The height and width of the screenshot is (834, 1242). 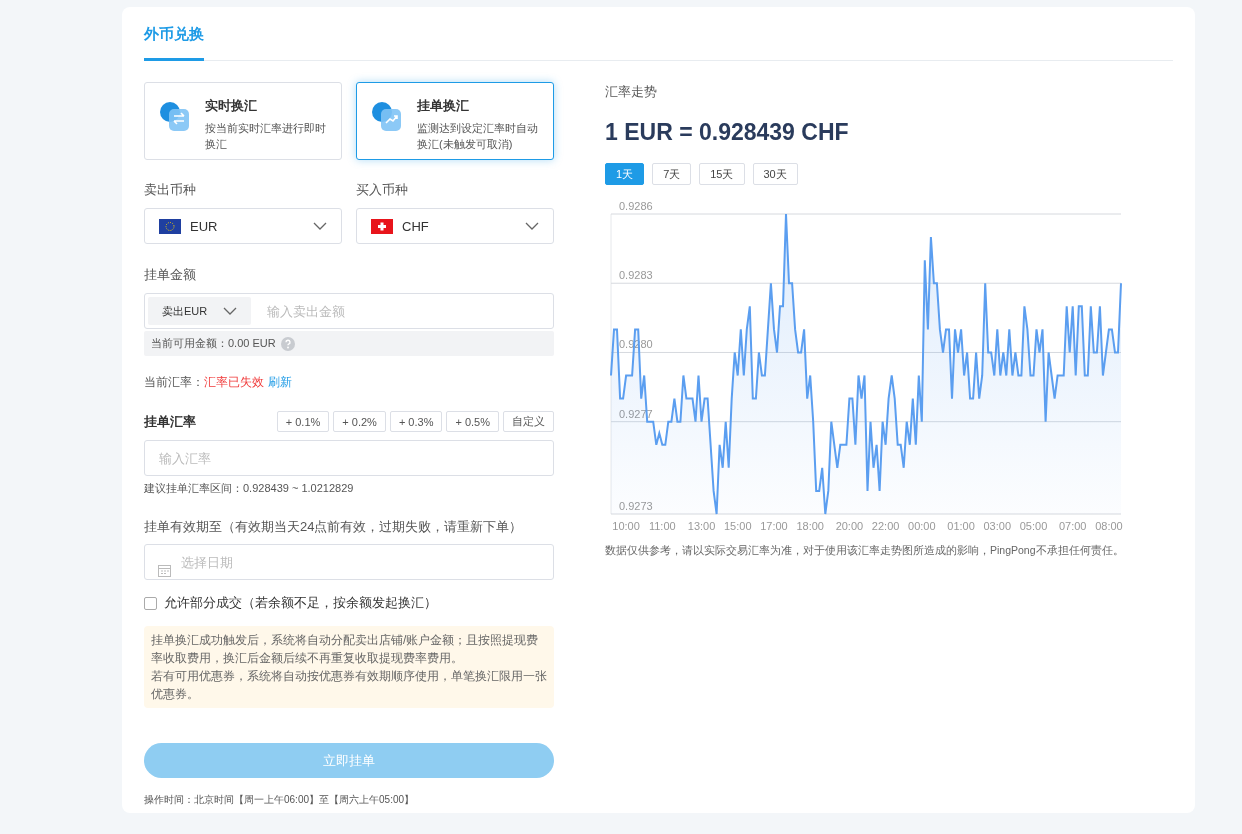 I want to click on exchange-icon, so click(x=175, y=117).